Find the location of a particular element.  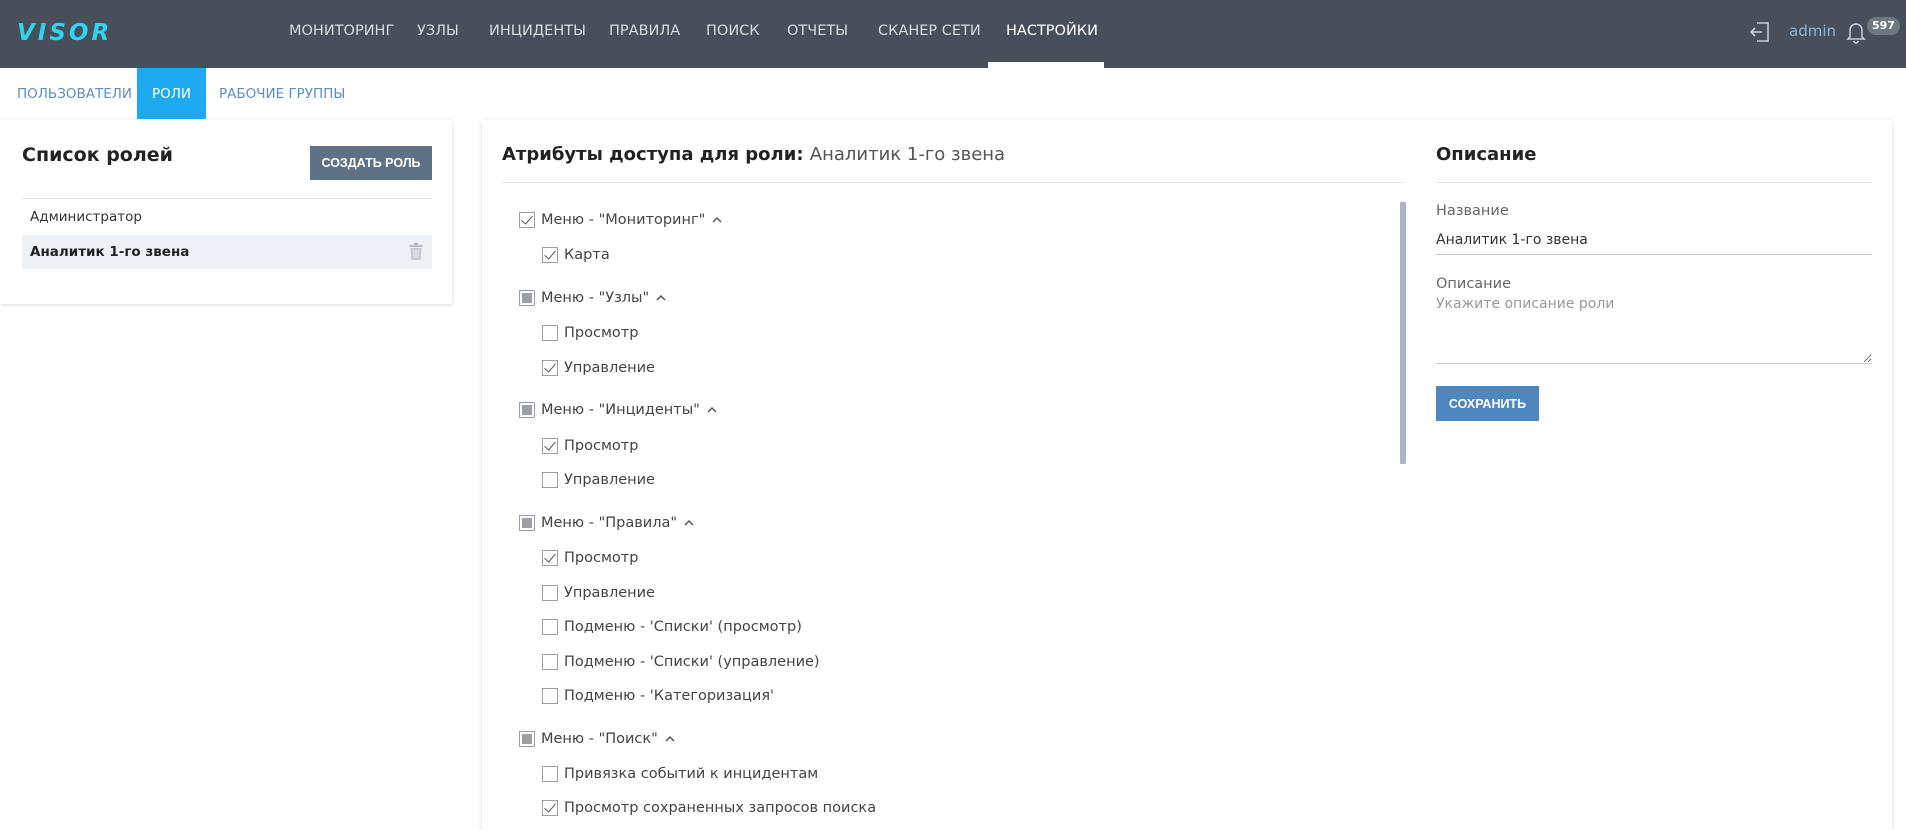

nav-item-rules: ПРАВИЛА is located at coordinates (644, 34).